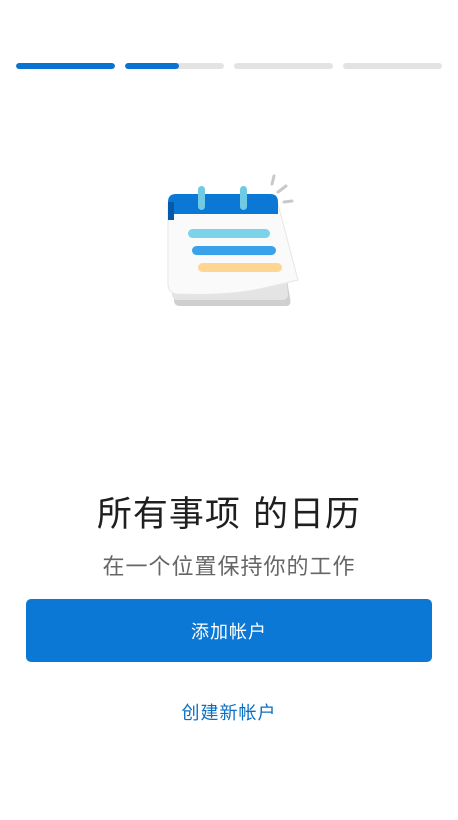 Image resolution: width=458 pixels, height=820 pixels. I want to click on page-title: 所有事项 的日历, so click(229, 515).